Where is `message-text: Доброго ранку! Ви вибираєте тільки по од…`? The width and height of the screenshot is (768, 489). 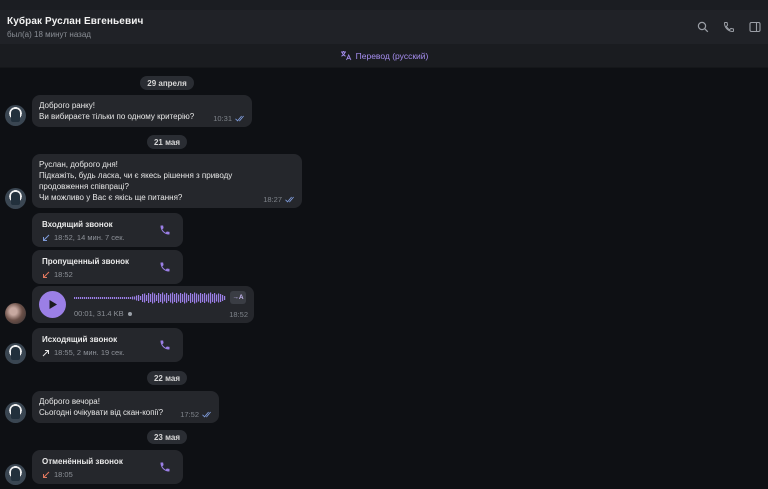 message-text: Доброго ранку! Ви вибираєте тільки по од… is located at coordinates (117, 111).